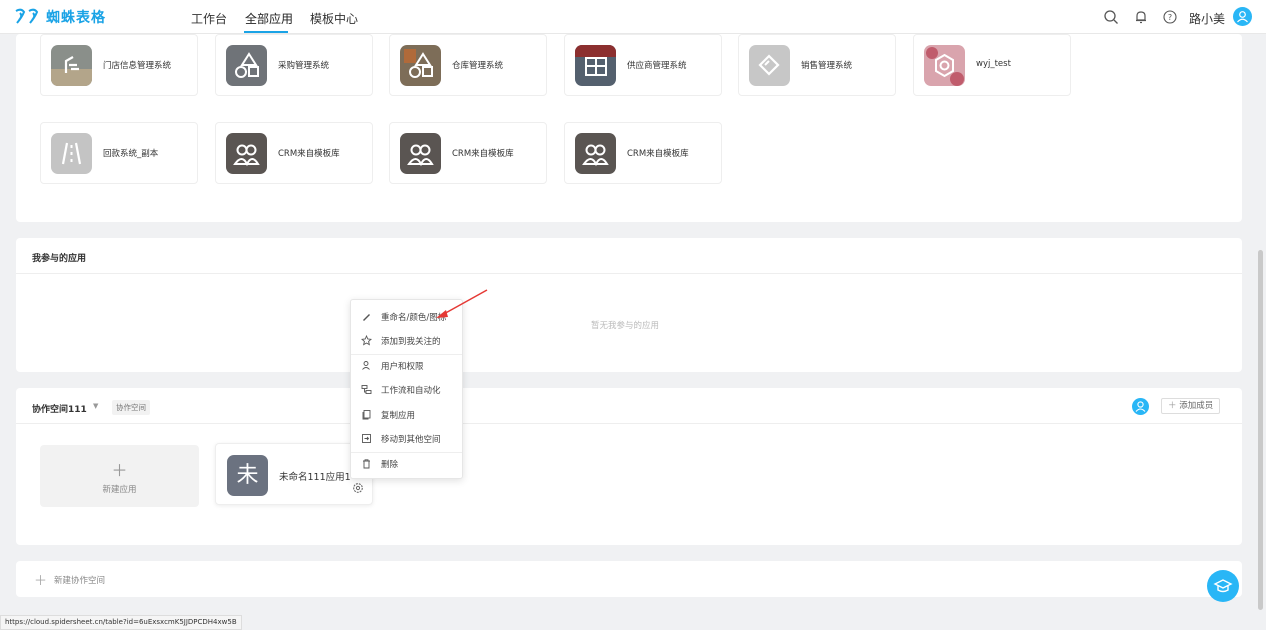 Image resolution: width=1266 pixels, height=630 pixels. What do you see at coordinates (462, 303) in the screenshot?
I see `annotation-arrow-icon` at bounding box center [462, 303].